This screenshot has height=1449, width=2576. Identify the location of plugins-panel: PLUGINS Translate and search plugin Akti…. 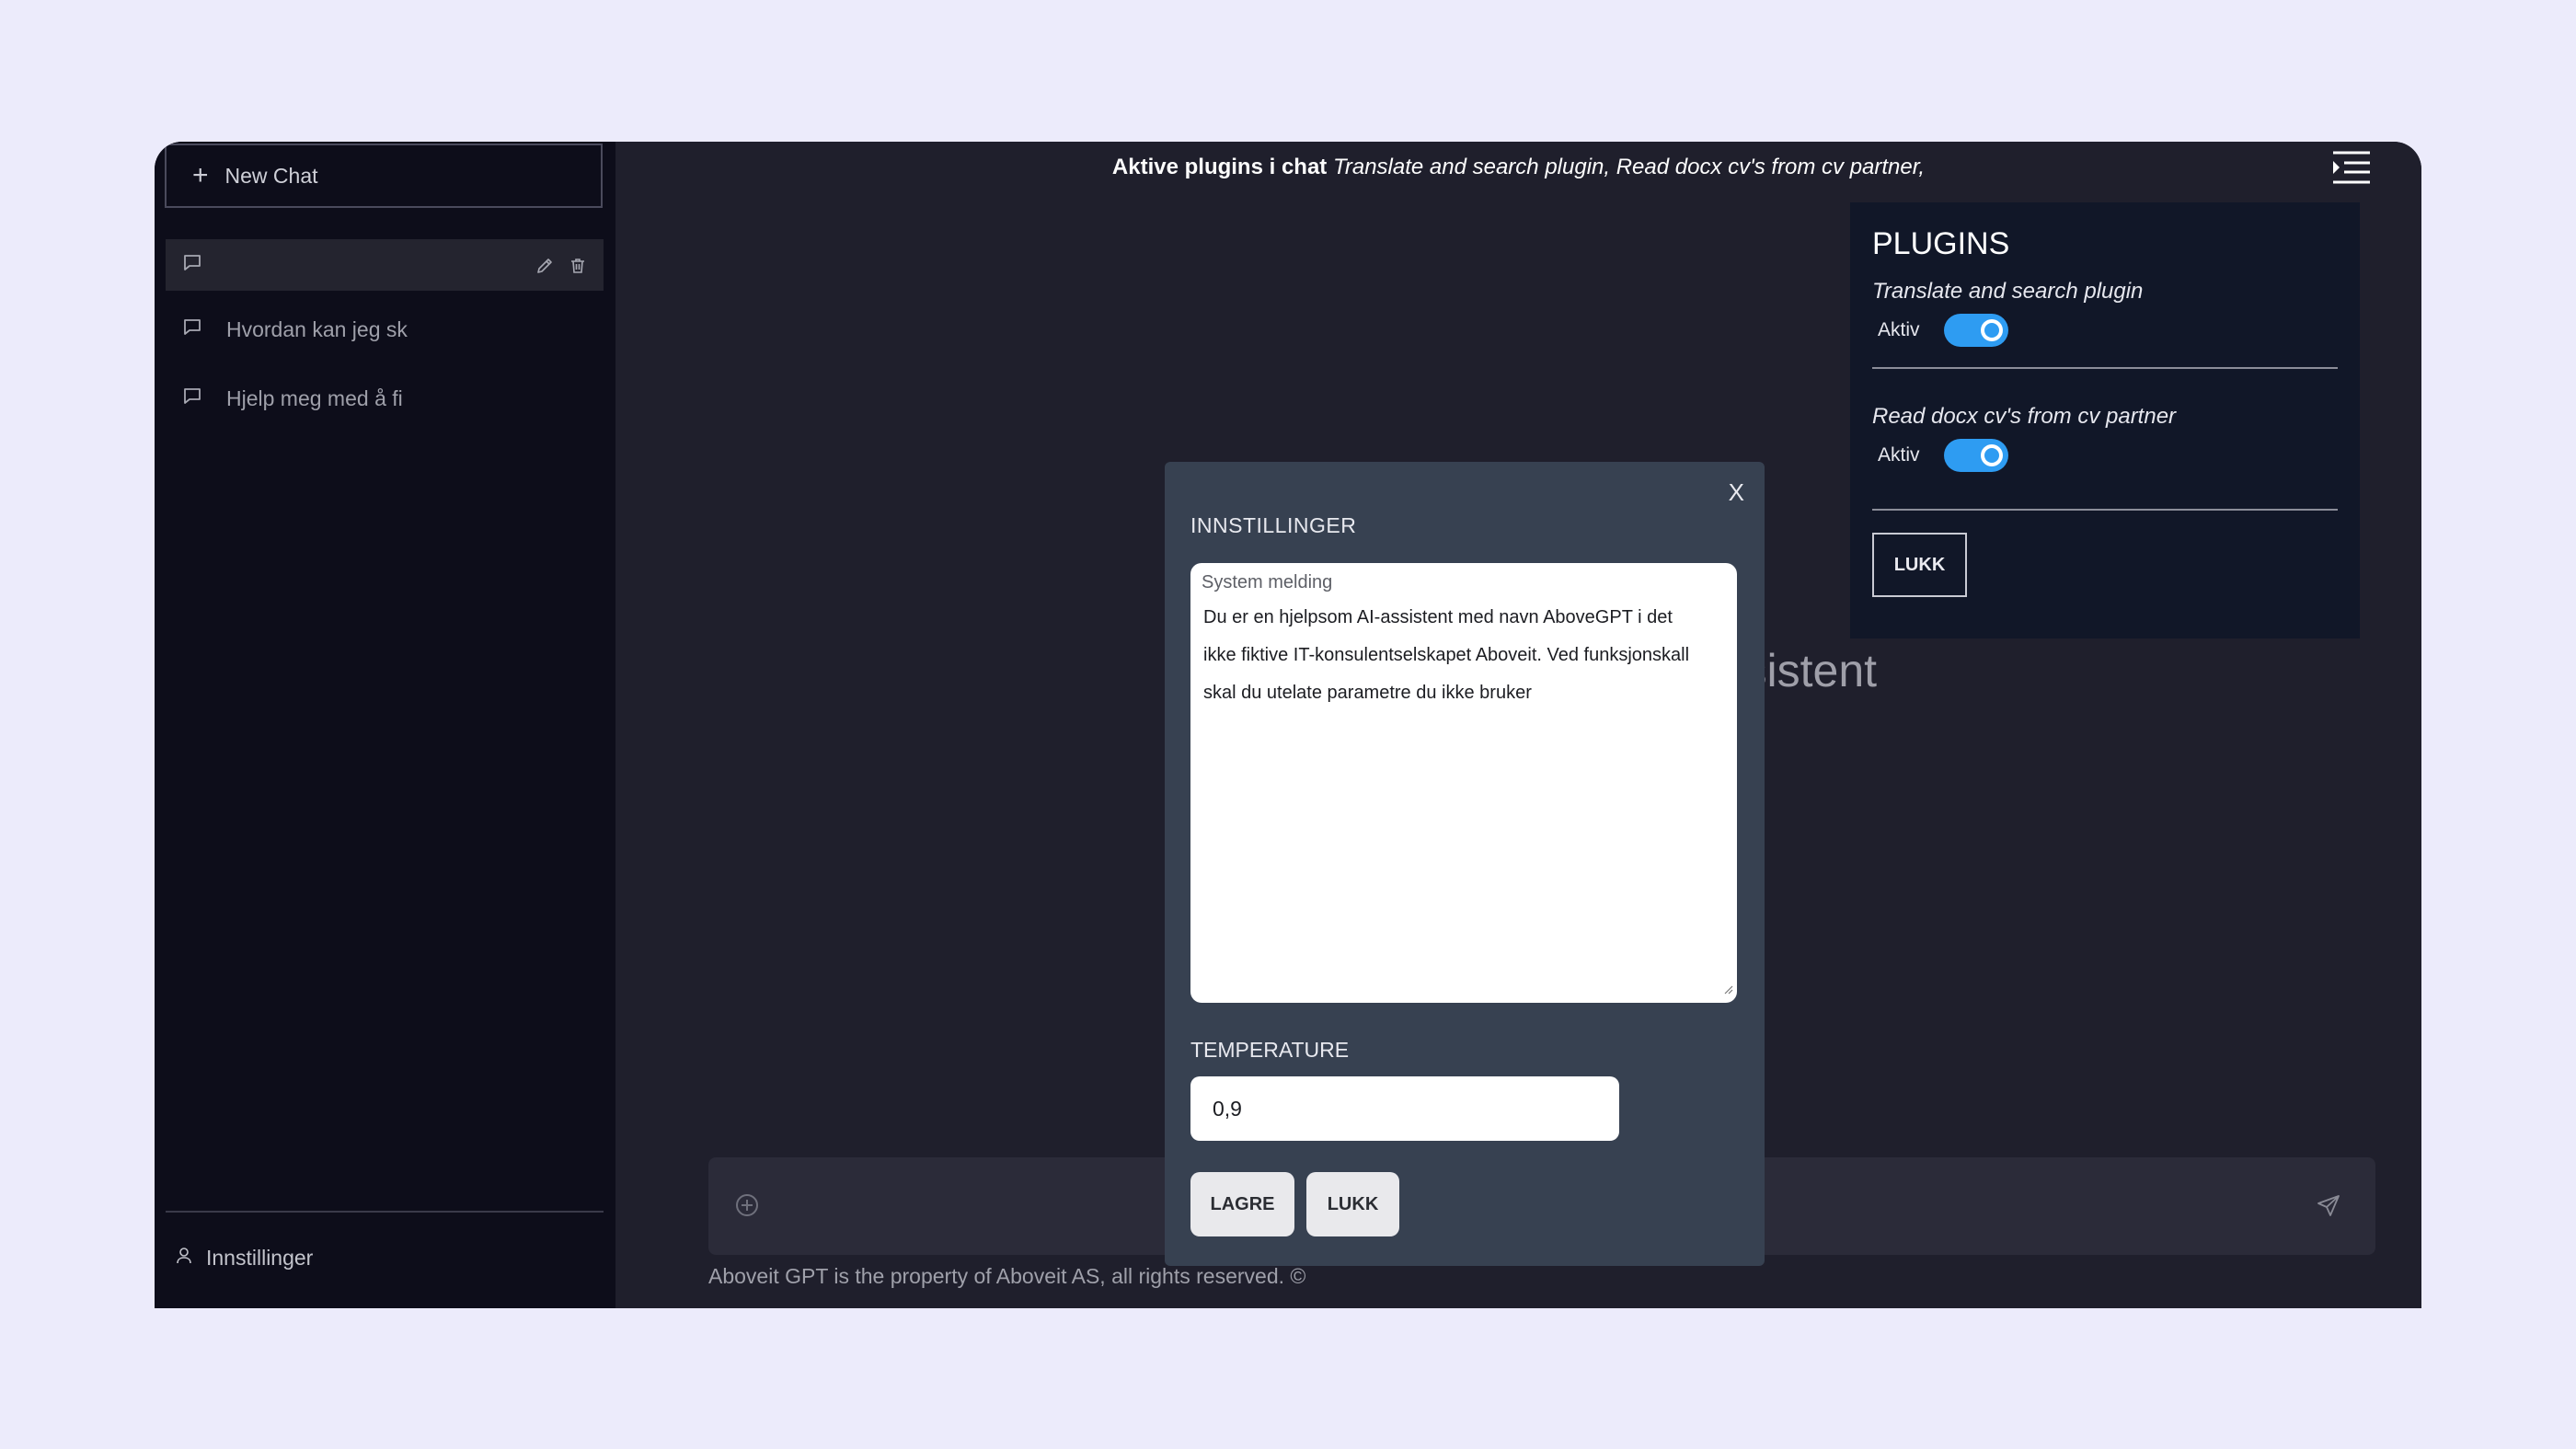
(2105, 420).